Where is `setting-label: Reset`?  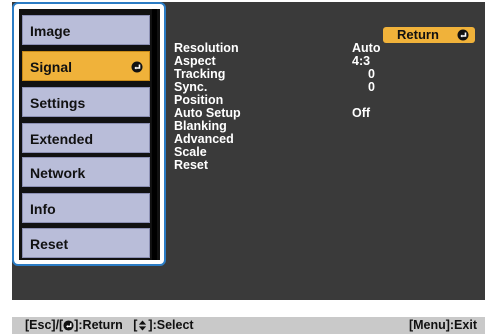 setting-label: Reset is located at coordinates (191, 165).